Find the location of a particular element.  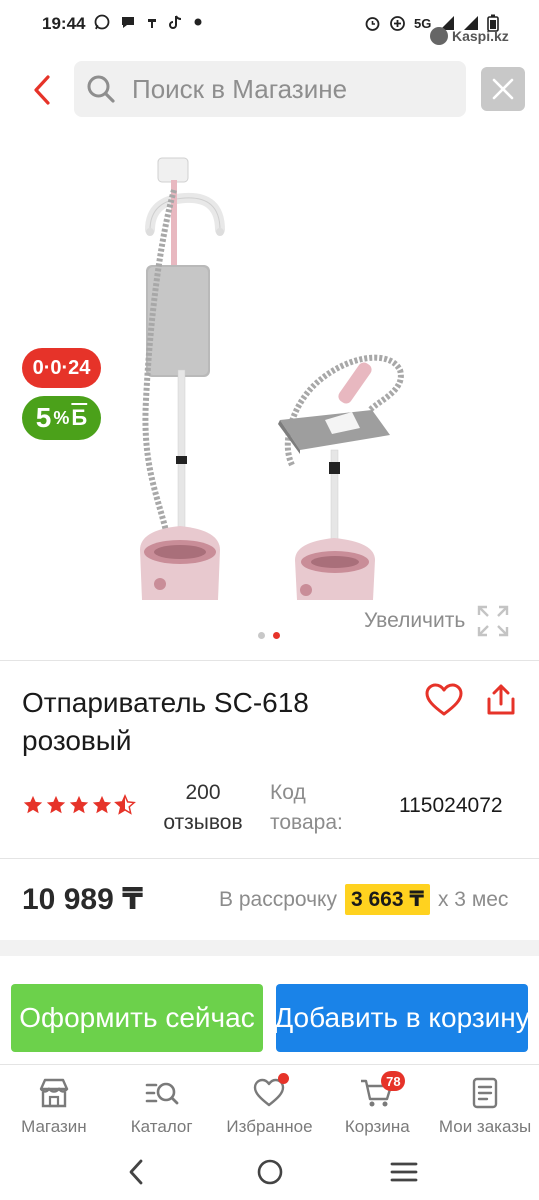

store-icon is located at coordinates (54, 1093).